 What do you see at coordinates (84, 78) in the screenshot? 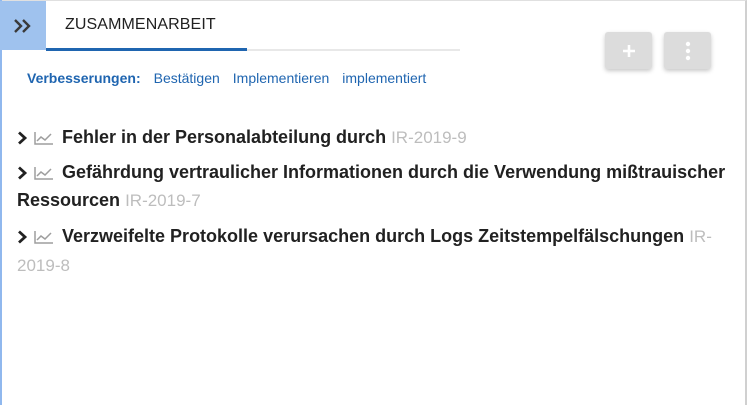
I see `filter-label: Verbesserungen:` at bounding box center [84, 78].